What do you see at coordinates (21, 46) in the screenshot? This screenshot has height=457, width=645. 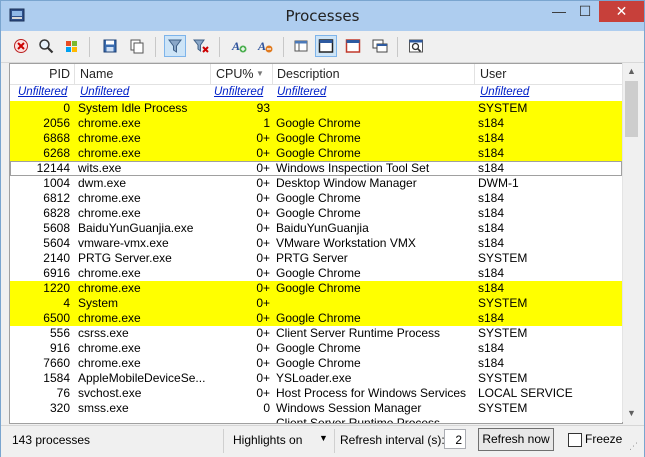 I see `kill-process-icon` at bounding box center [21, 46].